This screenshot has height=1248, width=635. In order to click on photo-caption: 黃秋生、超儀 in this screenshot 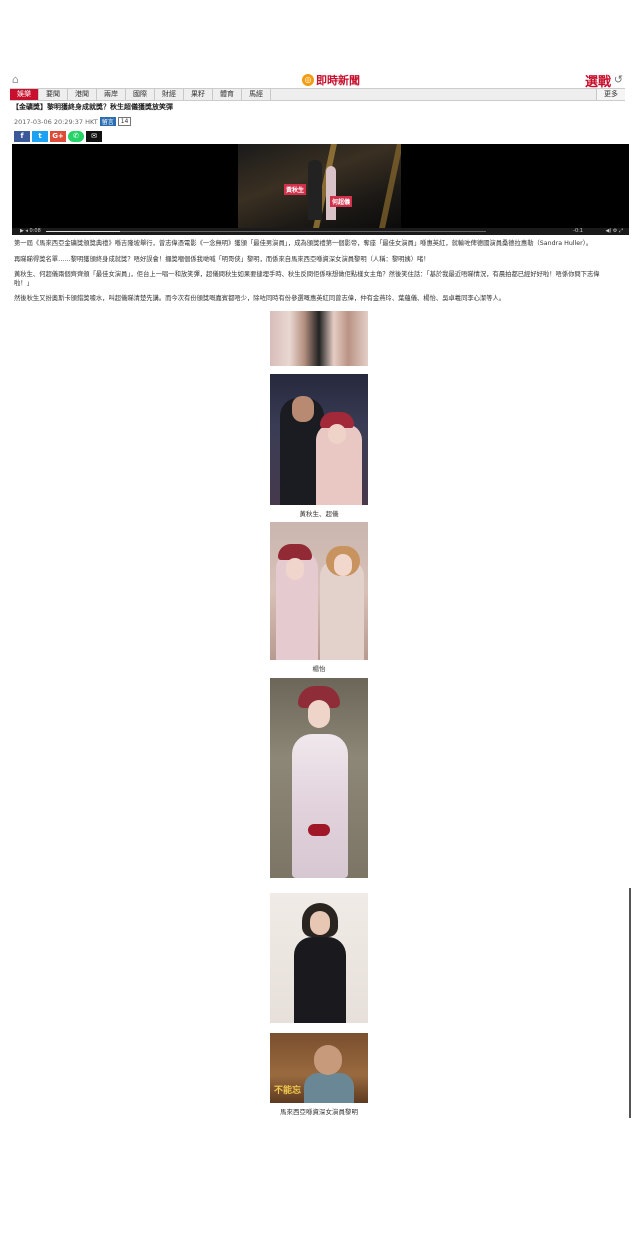, I will do `click(319, 514)`.